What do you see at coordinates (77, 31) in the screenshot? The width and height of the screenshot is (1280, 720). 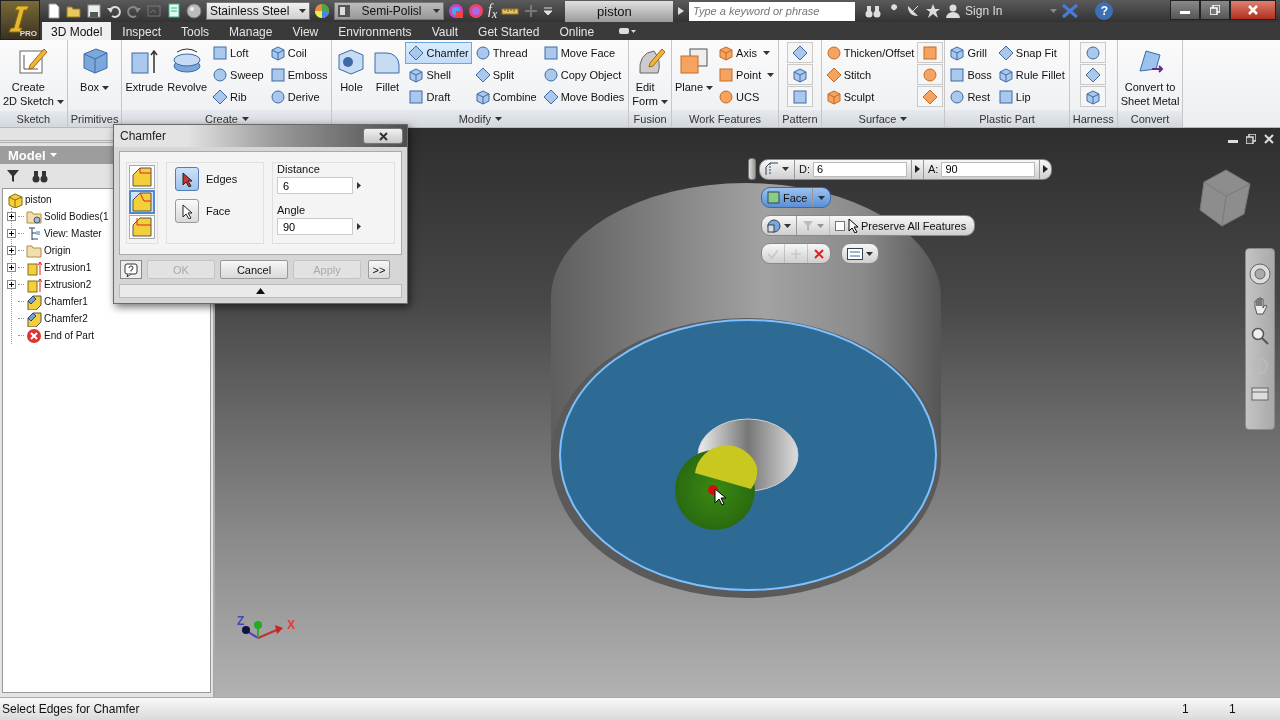 I see `ribbon-tab: 3D Model` at bounding box center [77, 31].